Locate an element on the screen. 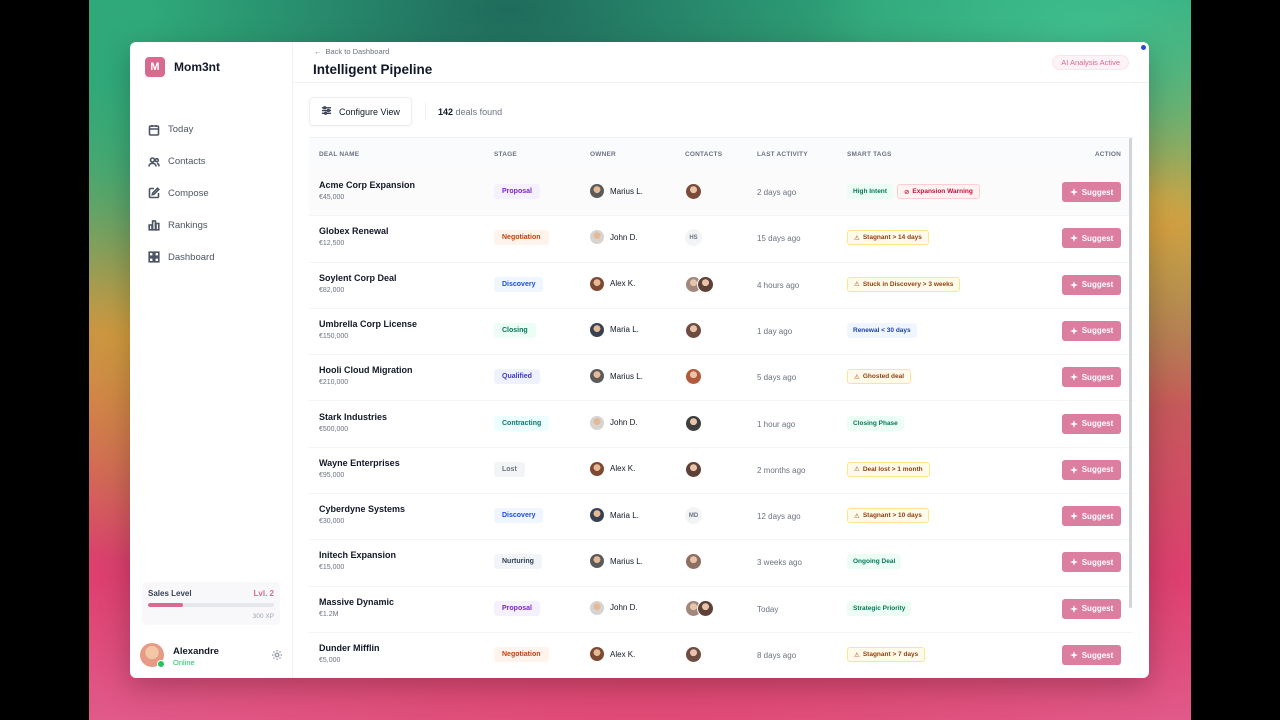  smart-tags: Renewal < 30 days is located at coordinates (882, 330).